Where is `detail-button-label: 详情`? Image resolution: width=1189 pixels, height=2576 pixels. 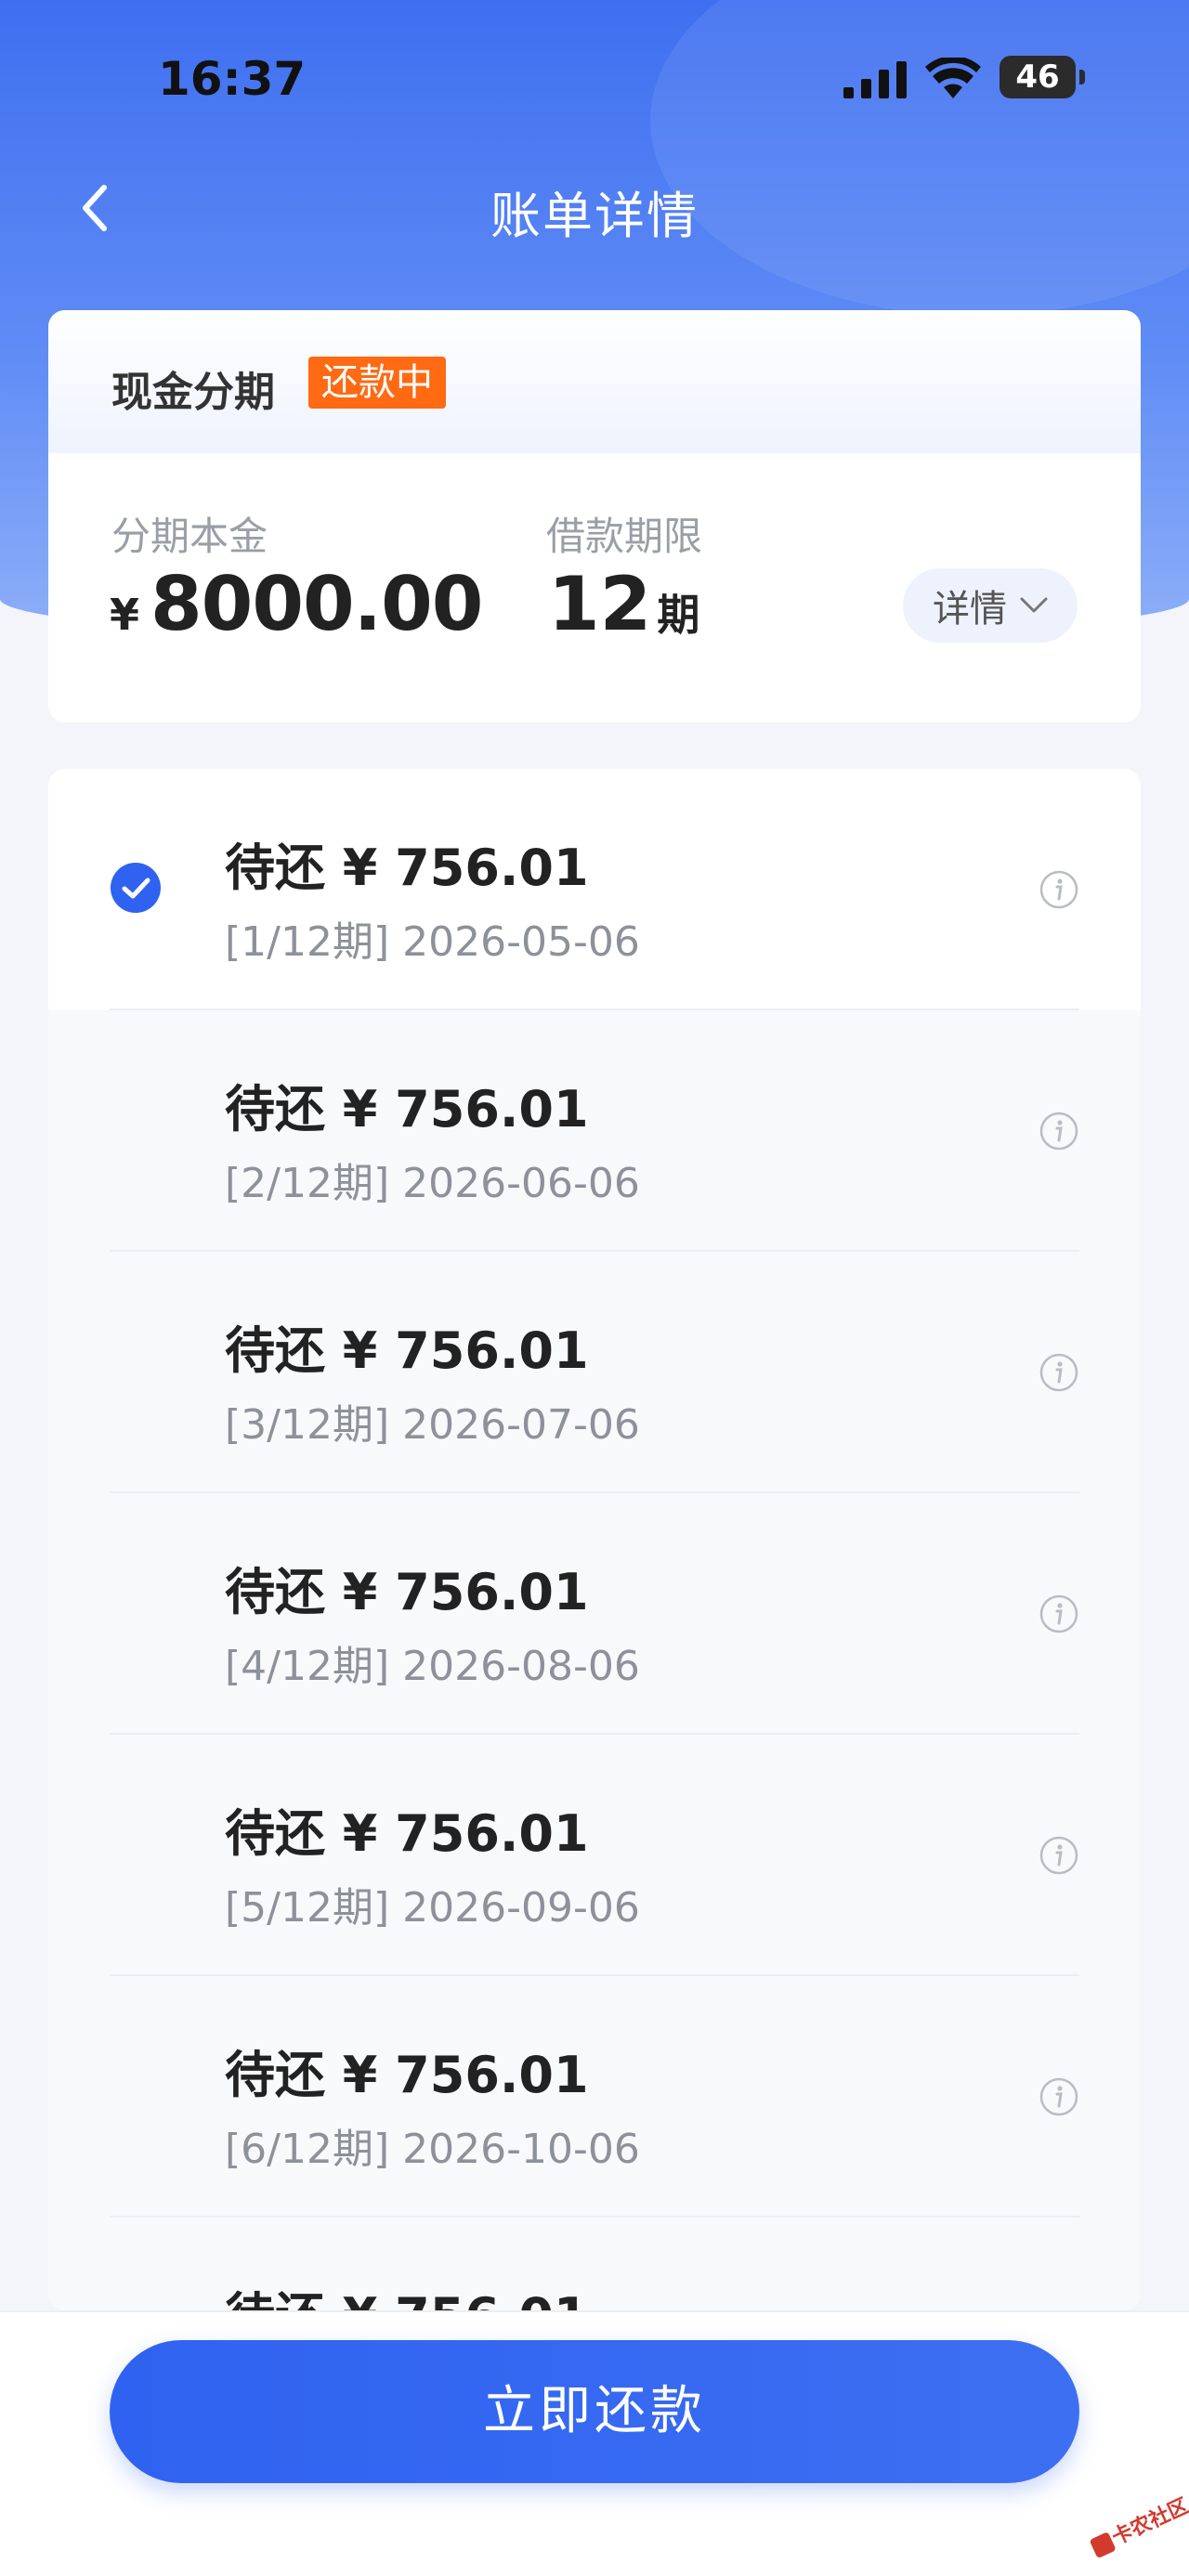
detail-button-label: 详情 is located at coordinates (970, 609).